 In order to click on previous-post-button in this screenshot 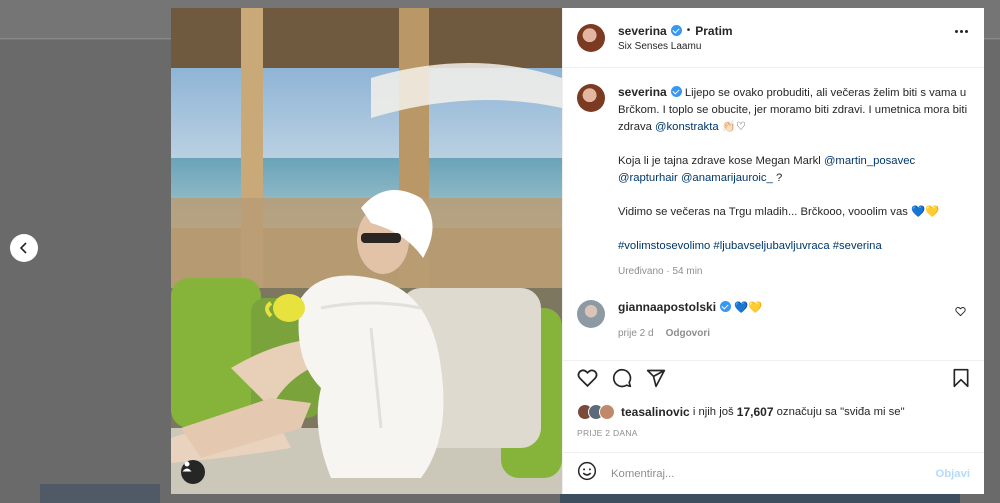, I will do `click(24, 248)`.